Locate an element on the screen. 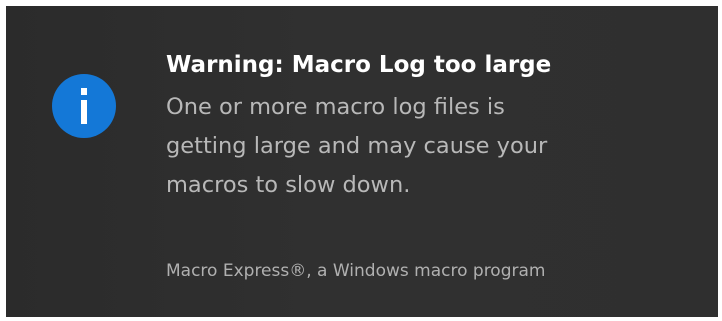 Image resolution: width=722 pixels, height=321 pixels. info-icon is located at coordinates (84, 106).